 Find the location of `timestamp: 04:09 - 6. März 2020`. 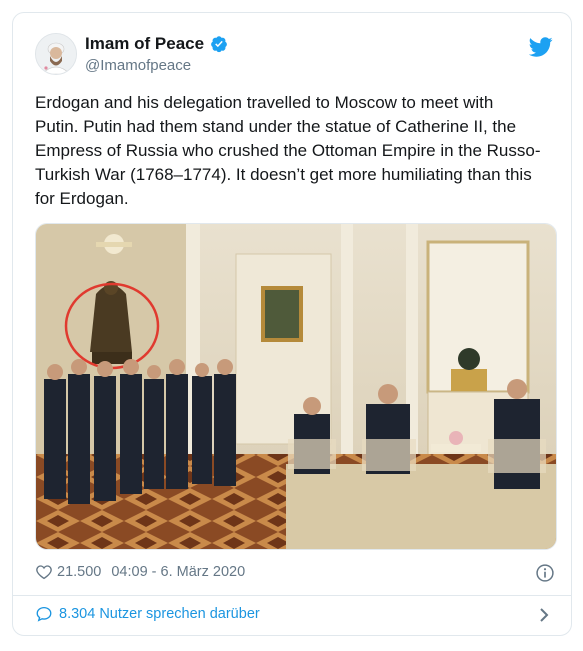

timestamp: 04:09 - 6. März 2020 is located at coordinates (178, 572).